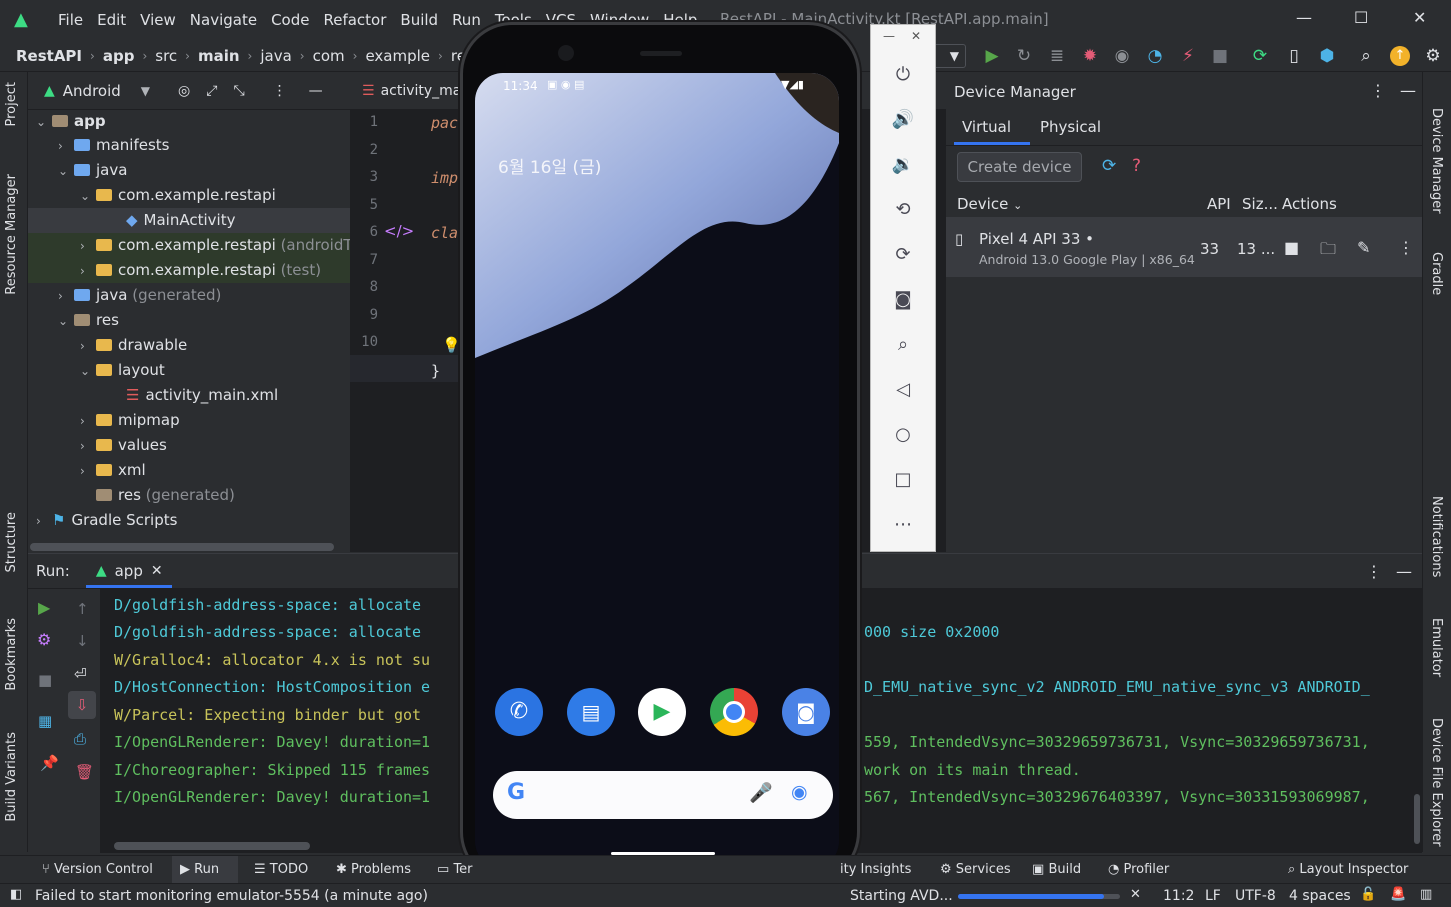  What do you see at coordinates (663, 795) in the screenshot?
I see `search-widget: G 🎤 ◉` at bounding box center [663, 795].